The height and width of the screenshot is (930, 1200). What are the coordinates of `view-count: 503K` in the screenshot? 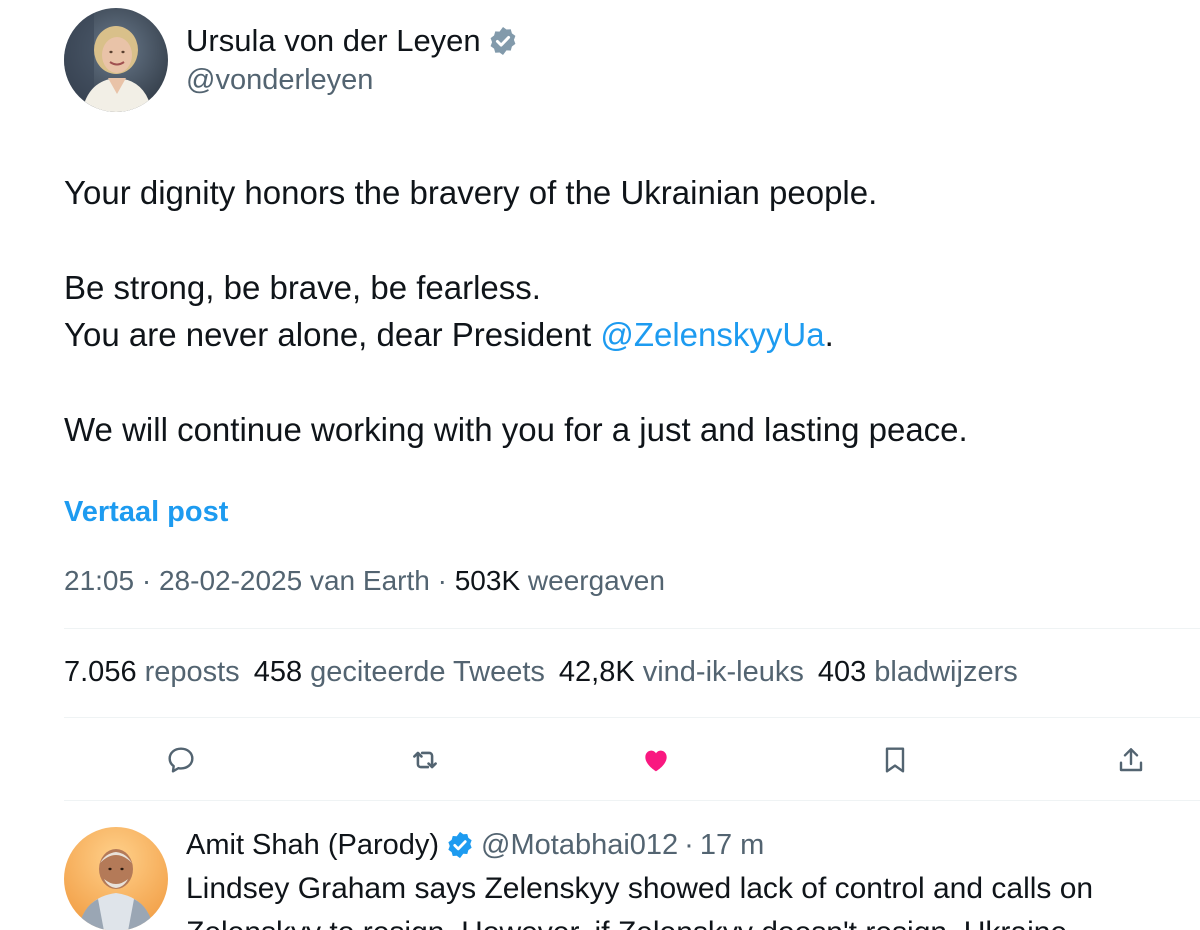 It's located at (487, 580).